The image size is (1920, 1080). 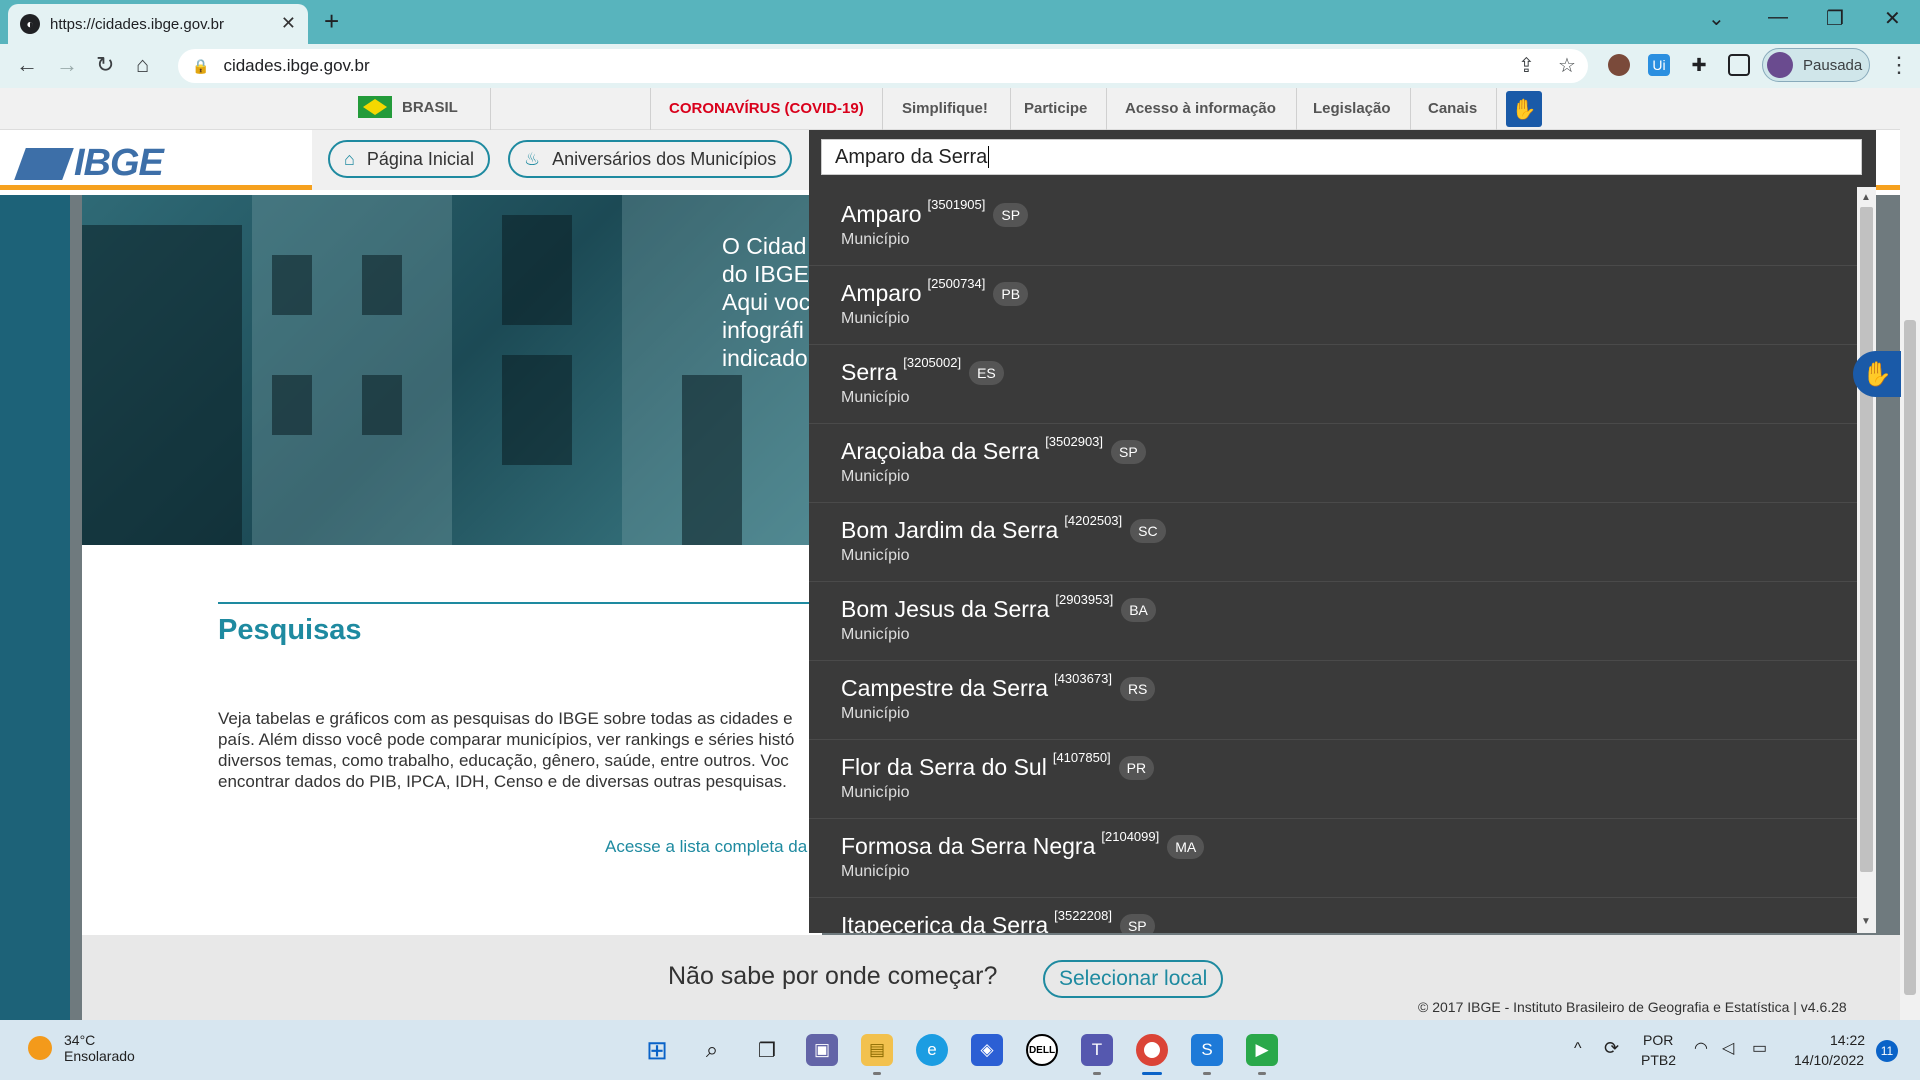 What do you see at coordinates (1526, 65) in the screenshot?
I see `share-icon: ⇪` at bounding box center [1526, 65].